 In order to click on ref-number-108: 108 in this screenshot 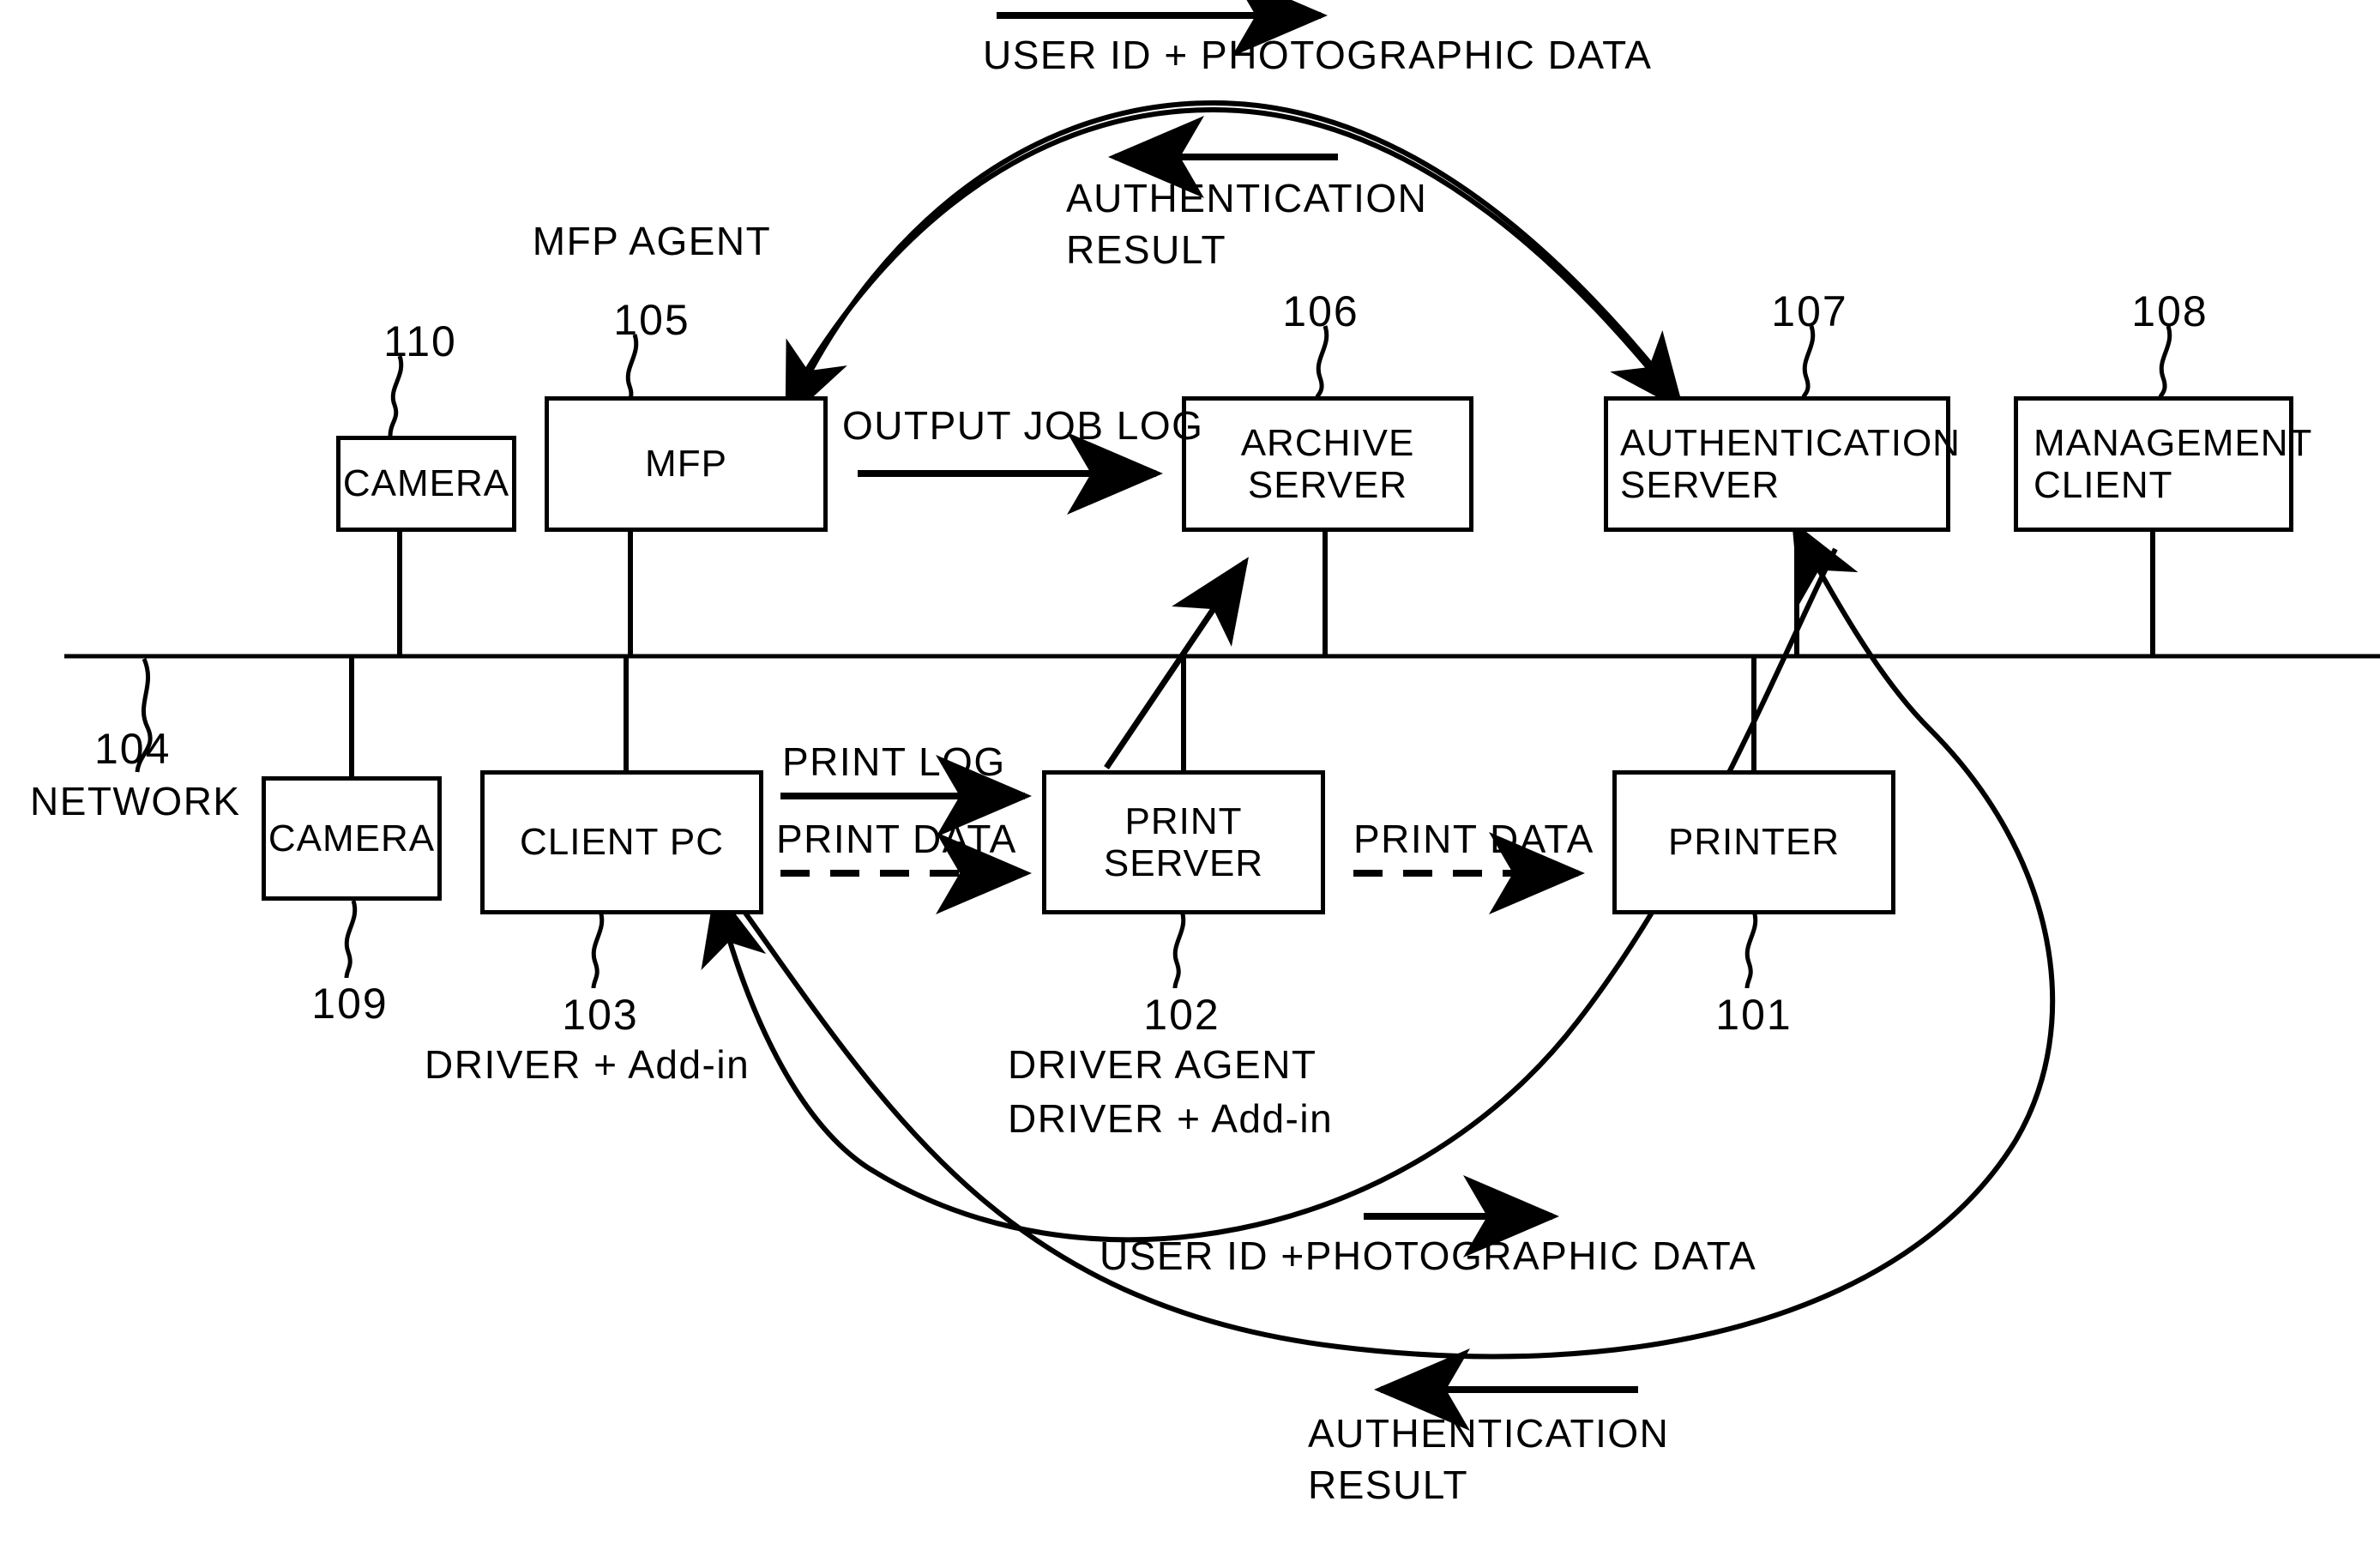, I will do `click(2169, 311)`.